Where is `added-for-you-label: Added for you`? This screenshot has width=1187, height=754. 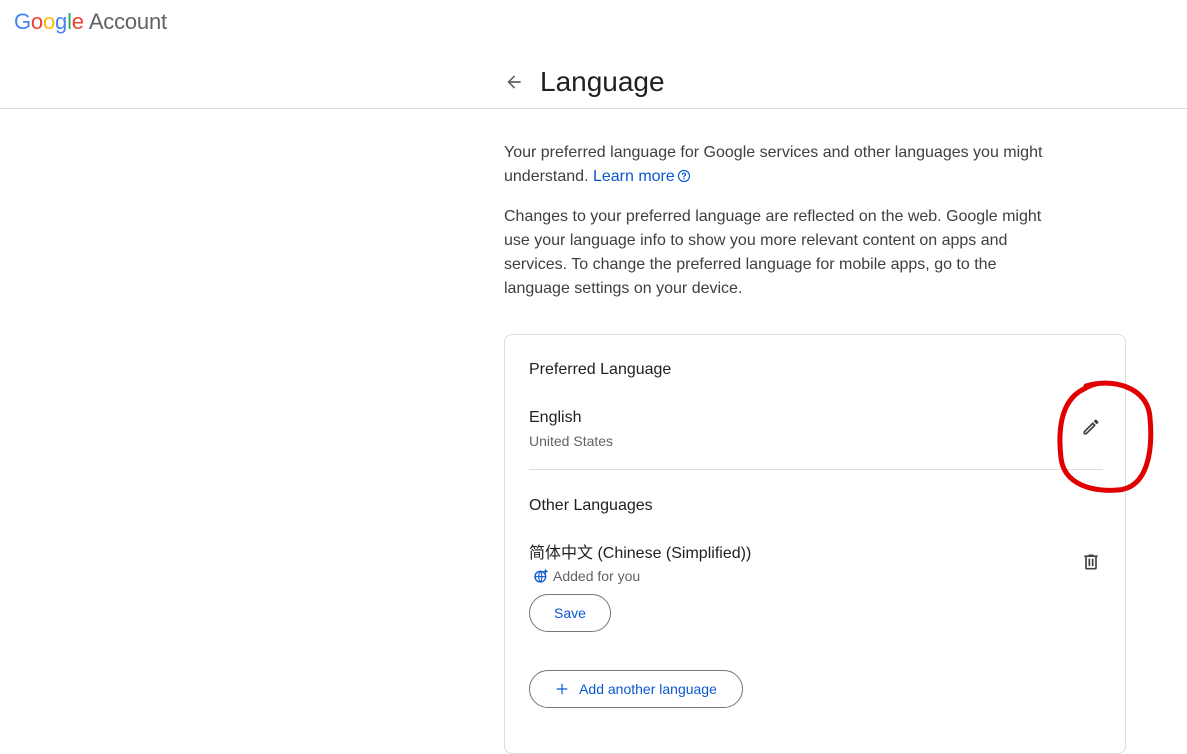
added-for-you-label: Added for you is located at coordinates (597, 576).